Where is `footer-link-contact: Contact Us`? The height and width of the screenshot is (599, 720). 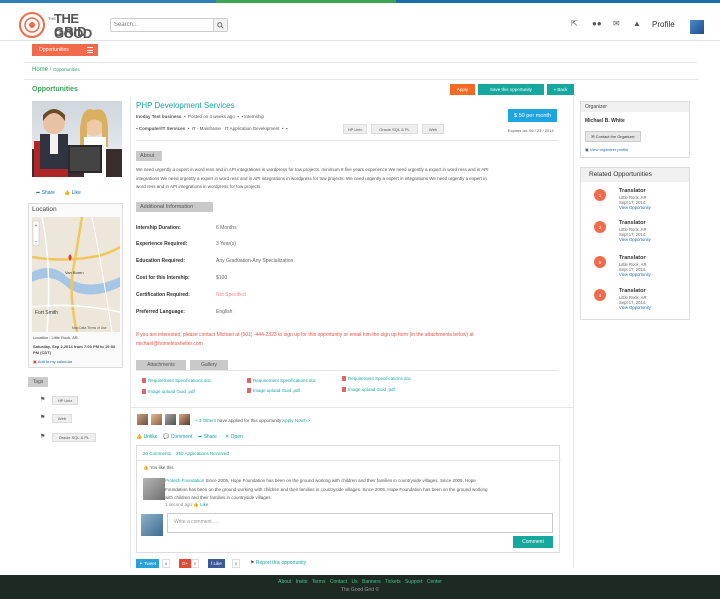
footer-link-contact: Contact Us is located at coordinates (344, 582).